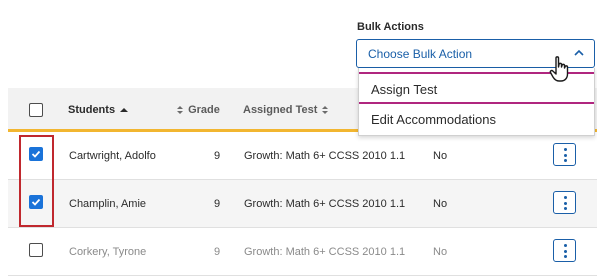  I want to click on column-header-grade: Grade, so click(197, 110).